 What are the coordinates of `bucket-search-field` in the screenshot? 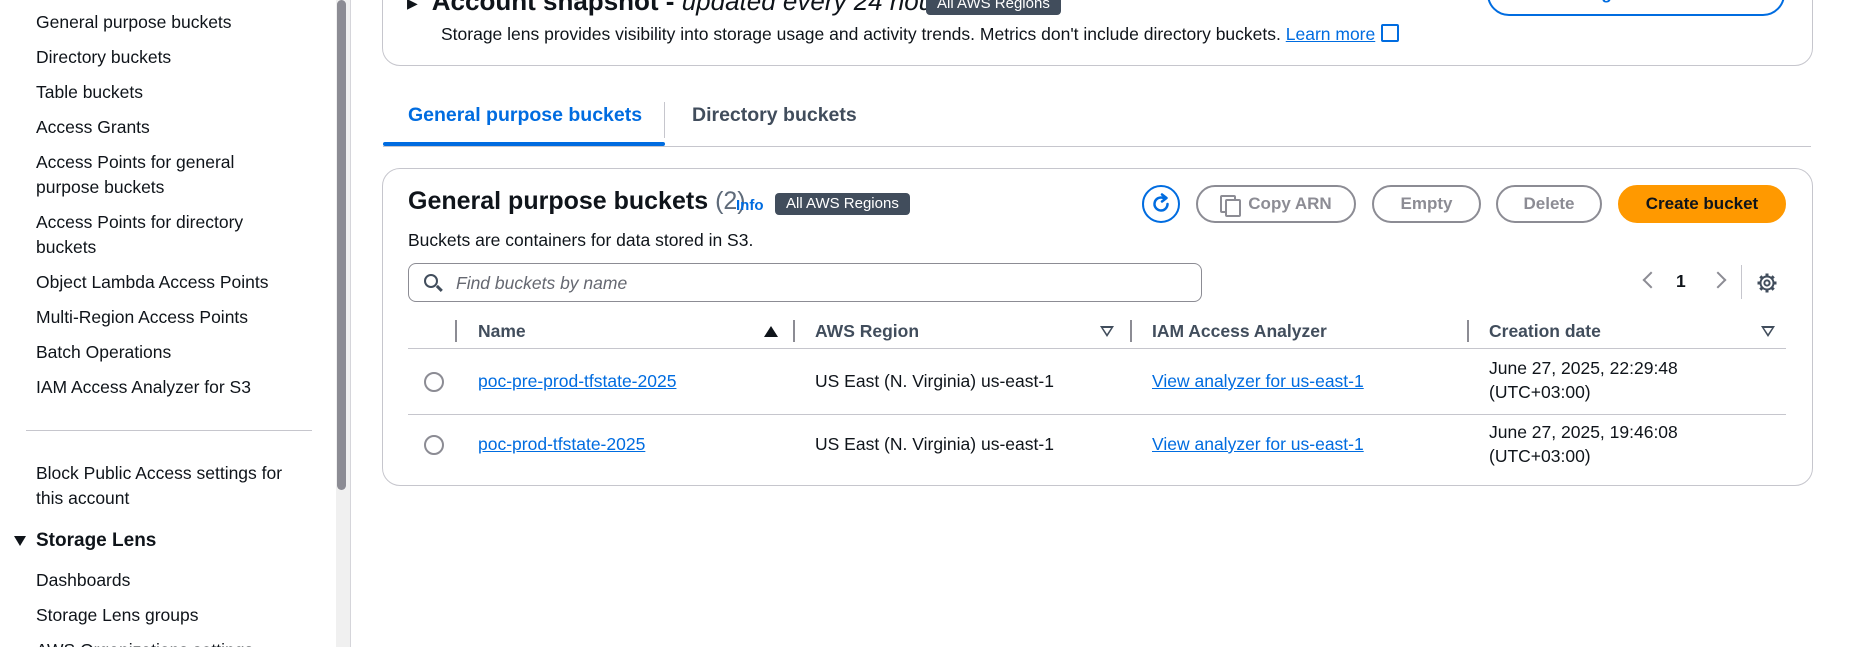 It's located at (805, 283).